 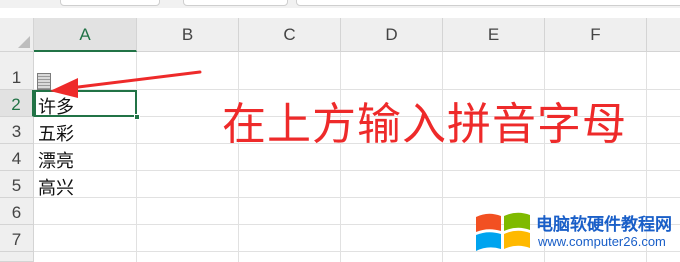 I want to click on cell-a4: 漂亮, so click(x=56, y=160).